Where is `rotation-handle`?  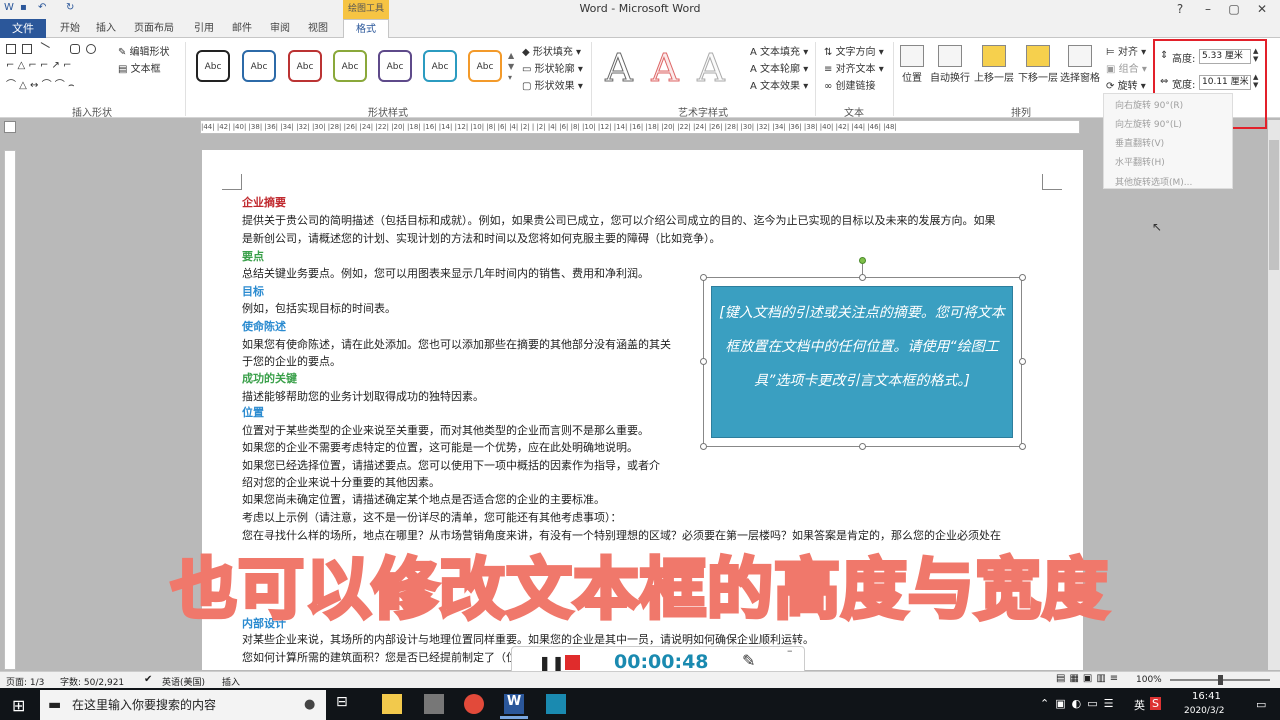 rotation-handle is located at coordinates (862, 260).